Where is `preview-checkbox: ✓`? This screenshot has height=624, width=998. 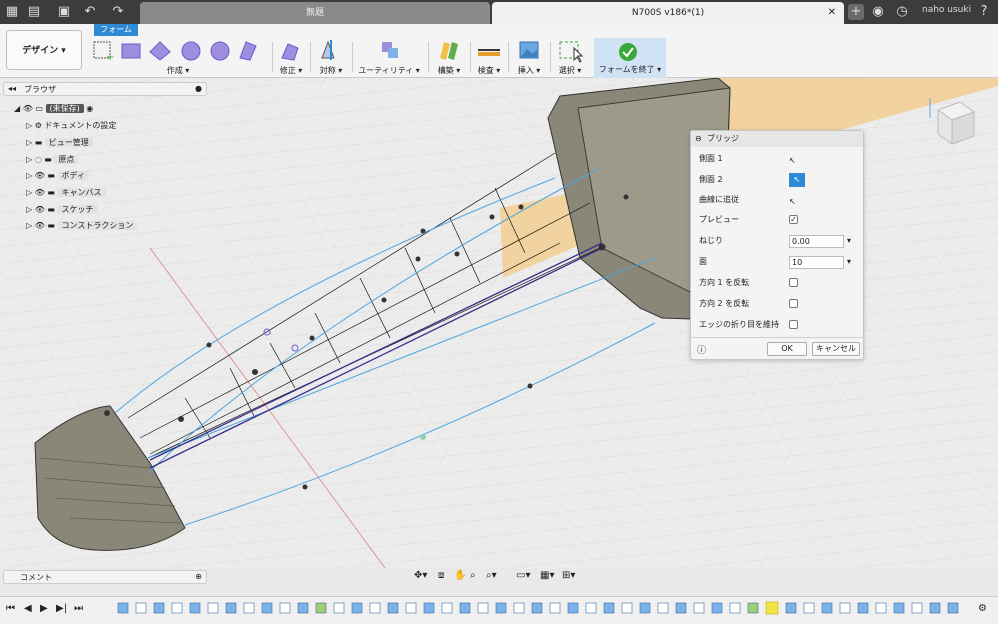 preview-checkbox: ✓ is located at coordinates (793, 219).